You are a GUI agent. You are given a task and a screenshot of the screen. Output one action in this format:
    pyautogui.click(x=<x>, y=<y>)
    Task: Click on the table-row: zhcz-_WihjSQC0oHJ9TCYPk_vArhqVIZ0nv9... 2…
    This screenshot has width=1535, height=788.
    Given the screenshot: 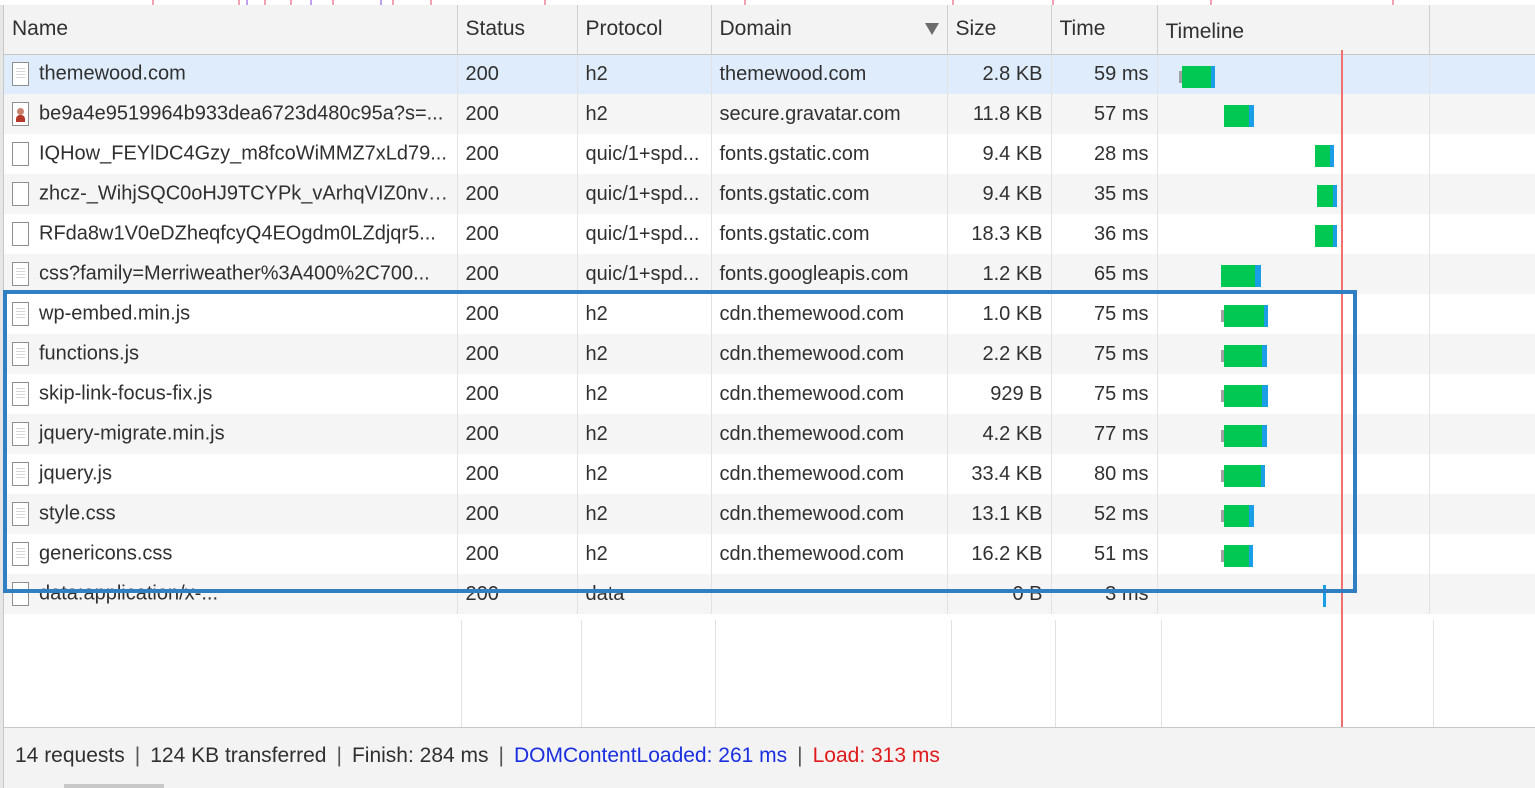 What is the action you would take?
    pyautogui.click(x=769, y=194)
    